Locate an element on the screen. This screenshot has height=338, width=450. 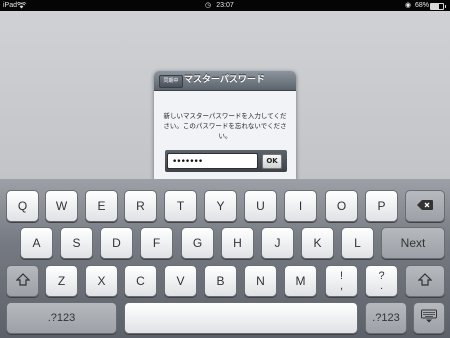
key-x: X is located at coordinates (101, 281).